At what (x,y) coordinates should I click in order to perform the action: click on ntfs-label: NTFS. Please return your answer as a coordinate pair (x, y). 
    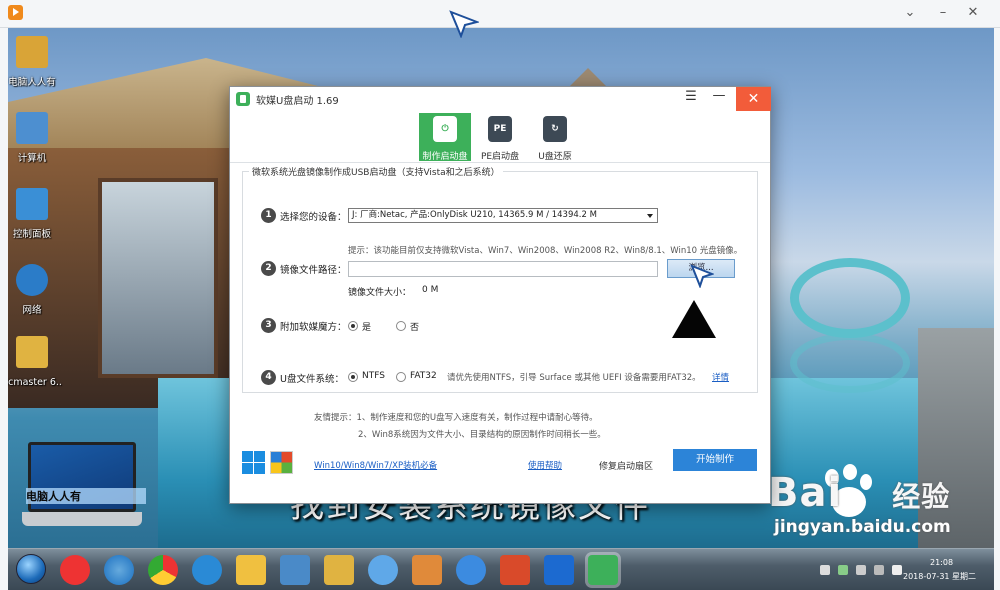
    Looking at the image, I should click on (373, 376).